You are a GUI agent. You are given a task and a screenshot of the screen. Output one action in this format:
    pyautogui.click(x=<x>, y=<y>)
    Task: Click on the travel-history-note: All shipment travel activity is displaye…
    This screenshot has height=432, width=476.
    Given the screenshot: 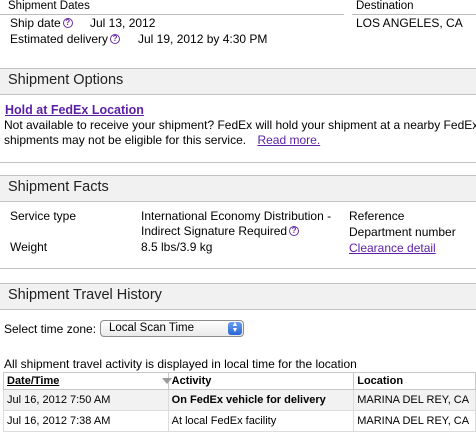 What is the action you would take?
    pyautogui.click(x=180, y=364)
    